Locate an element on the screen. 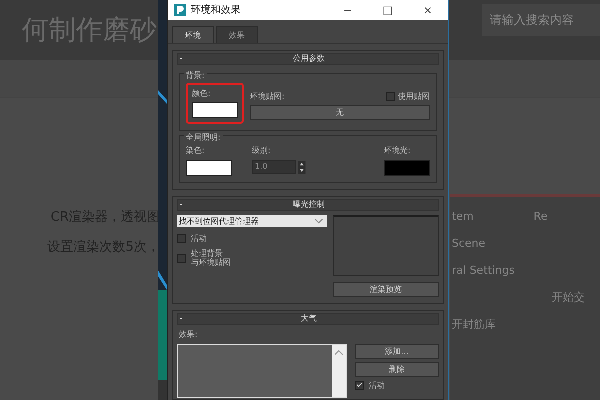 This screenshot has width=600, height=400. panel-label: 开始交 is located at coordinates (568, 297).